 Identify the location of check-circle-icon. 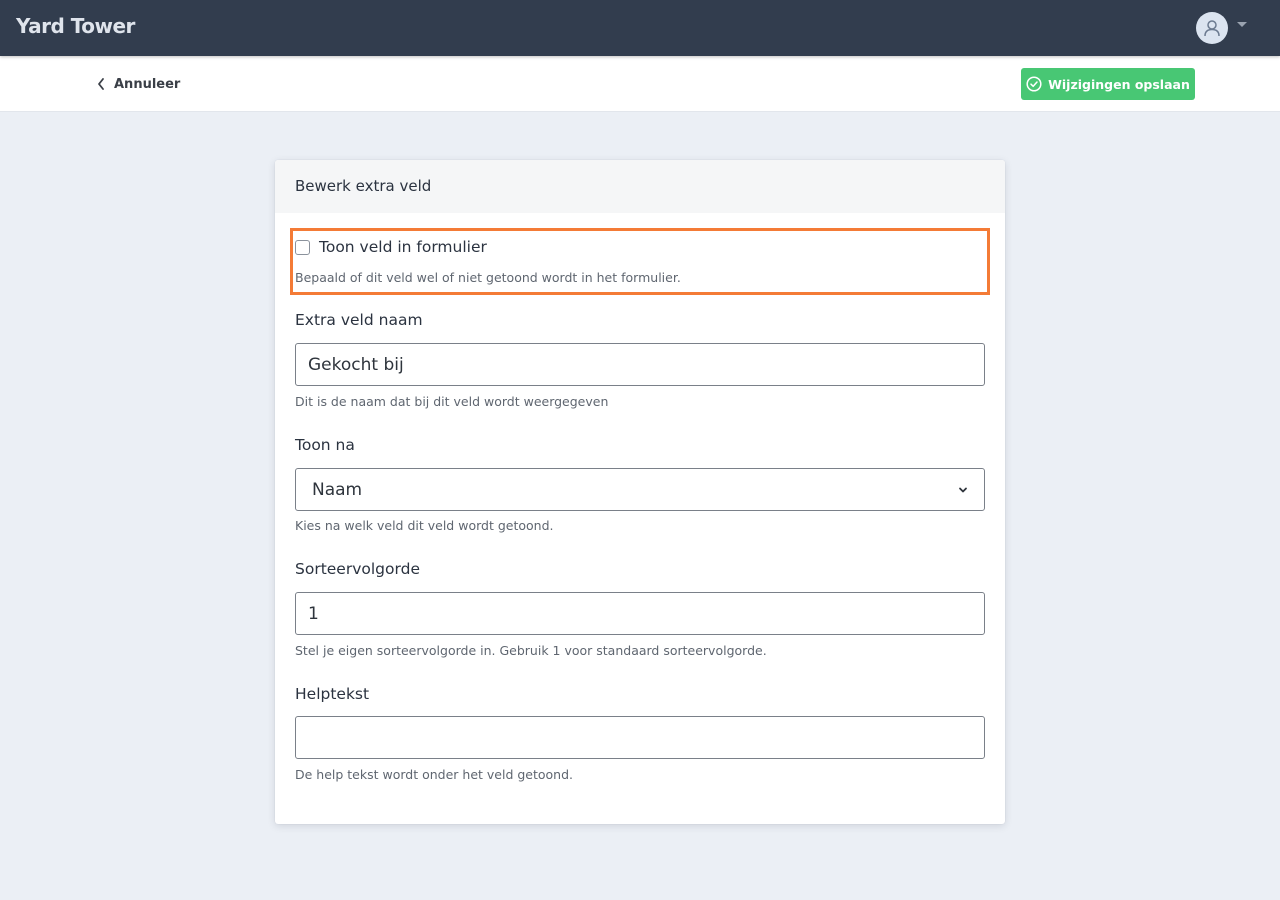
(1034, 84).